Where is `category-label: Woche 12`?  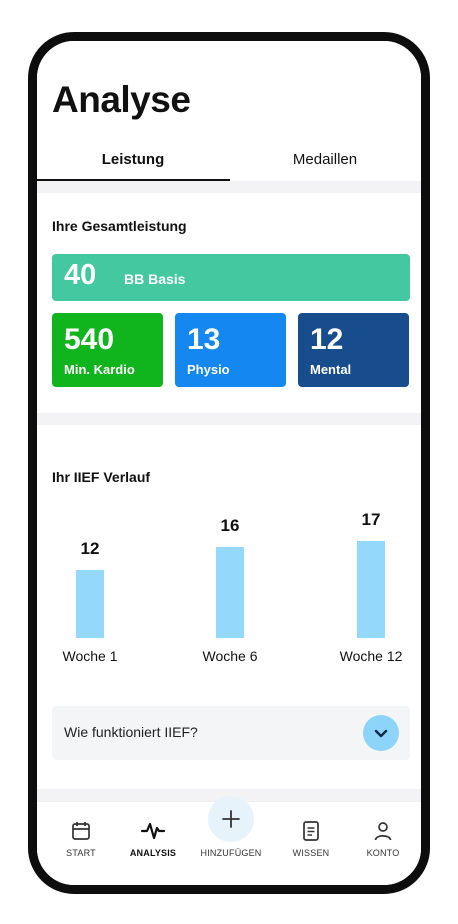 category-label: Woche 12 is located at coordinates (371, 656).